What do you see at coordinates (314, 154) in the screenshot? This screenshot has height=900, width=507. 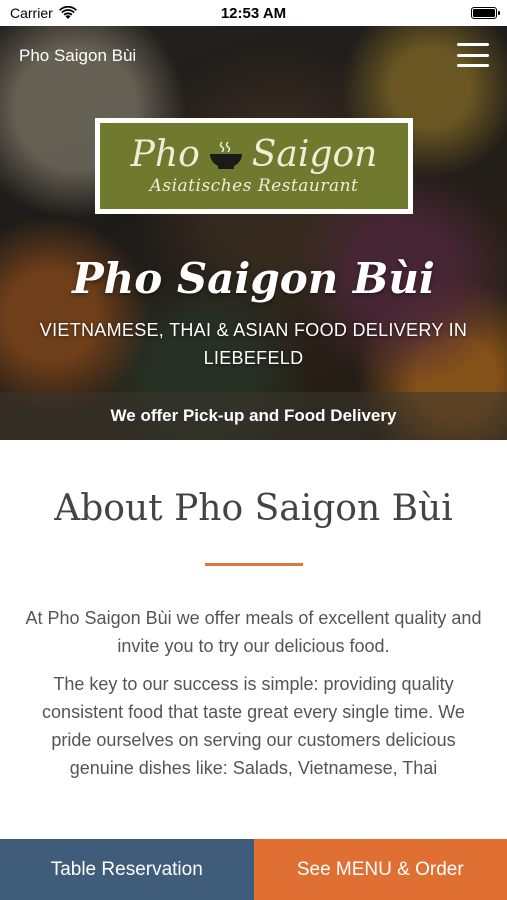 I see `logo-title-right: Saigon` at bounding box center [314, 154].